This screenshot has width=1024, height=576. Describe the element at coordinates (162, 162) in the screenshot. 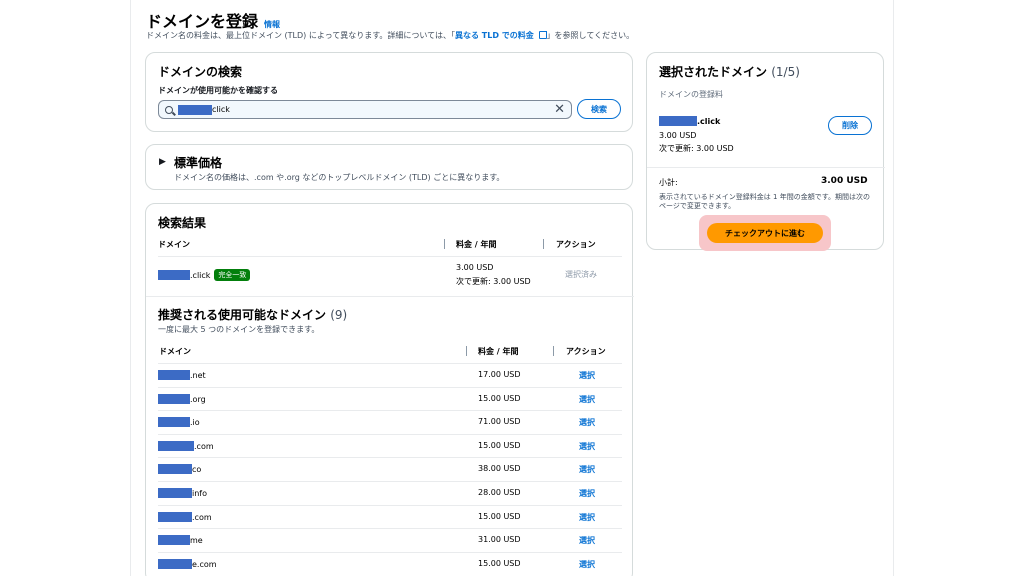

I see `caret-right-icon: ▶` at that location.